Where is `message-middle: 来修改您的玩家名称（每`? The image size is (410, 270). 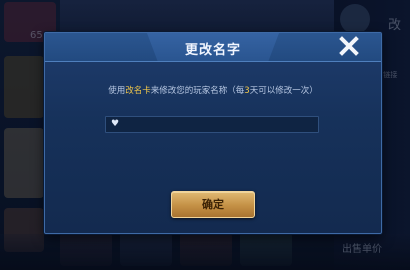 message-middle: 来修改您的玩家名称（每 is located at coordinates (197, 91).